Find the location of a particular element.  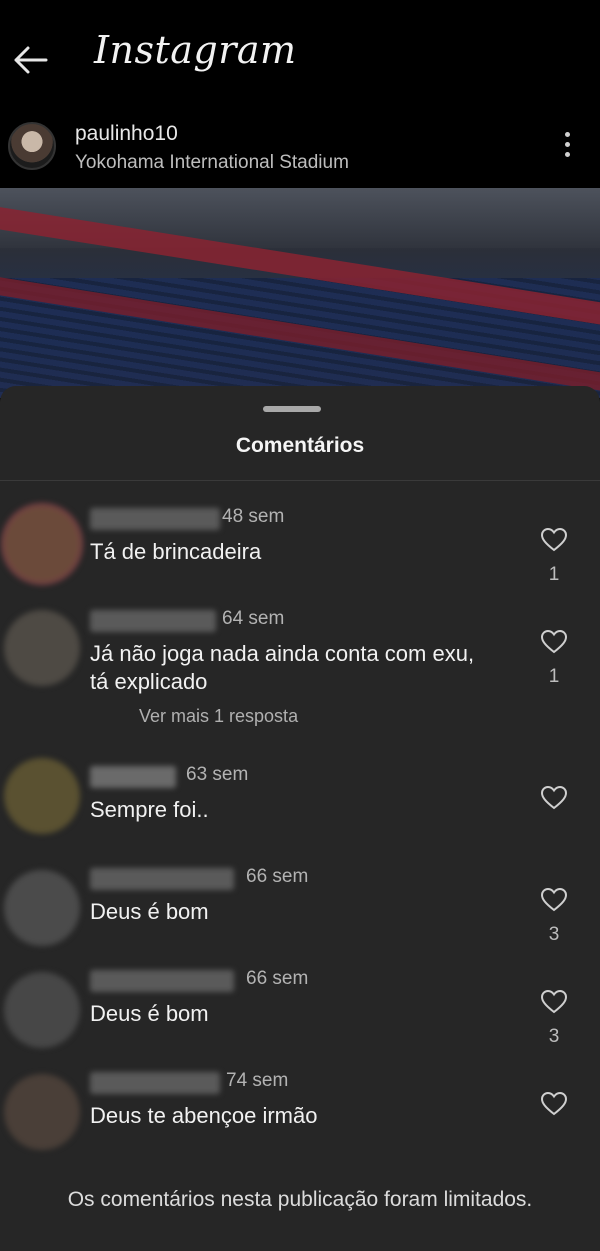

back-button is located at coordinates (30, 60).